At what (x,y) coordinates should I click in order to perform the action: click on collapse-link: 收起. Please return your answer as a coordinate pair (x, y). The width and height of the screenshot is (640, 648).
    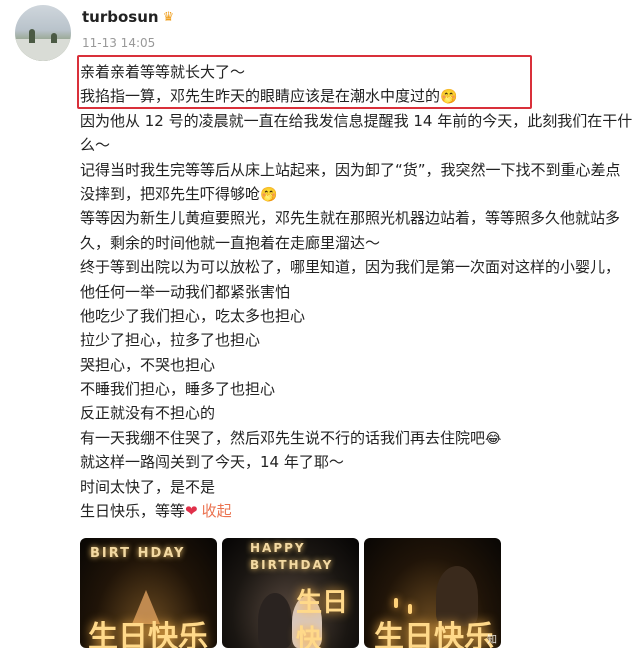
    Looking at the image, I should click on (217, 511).